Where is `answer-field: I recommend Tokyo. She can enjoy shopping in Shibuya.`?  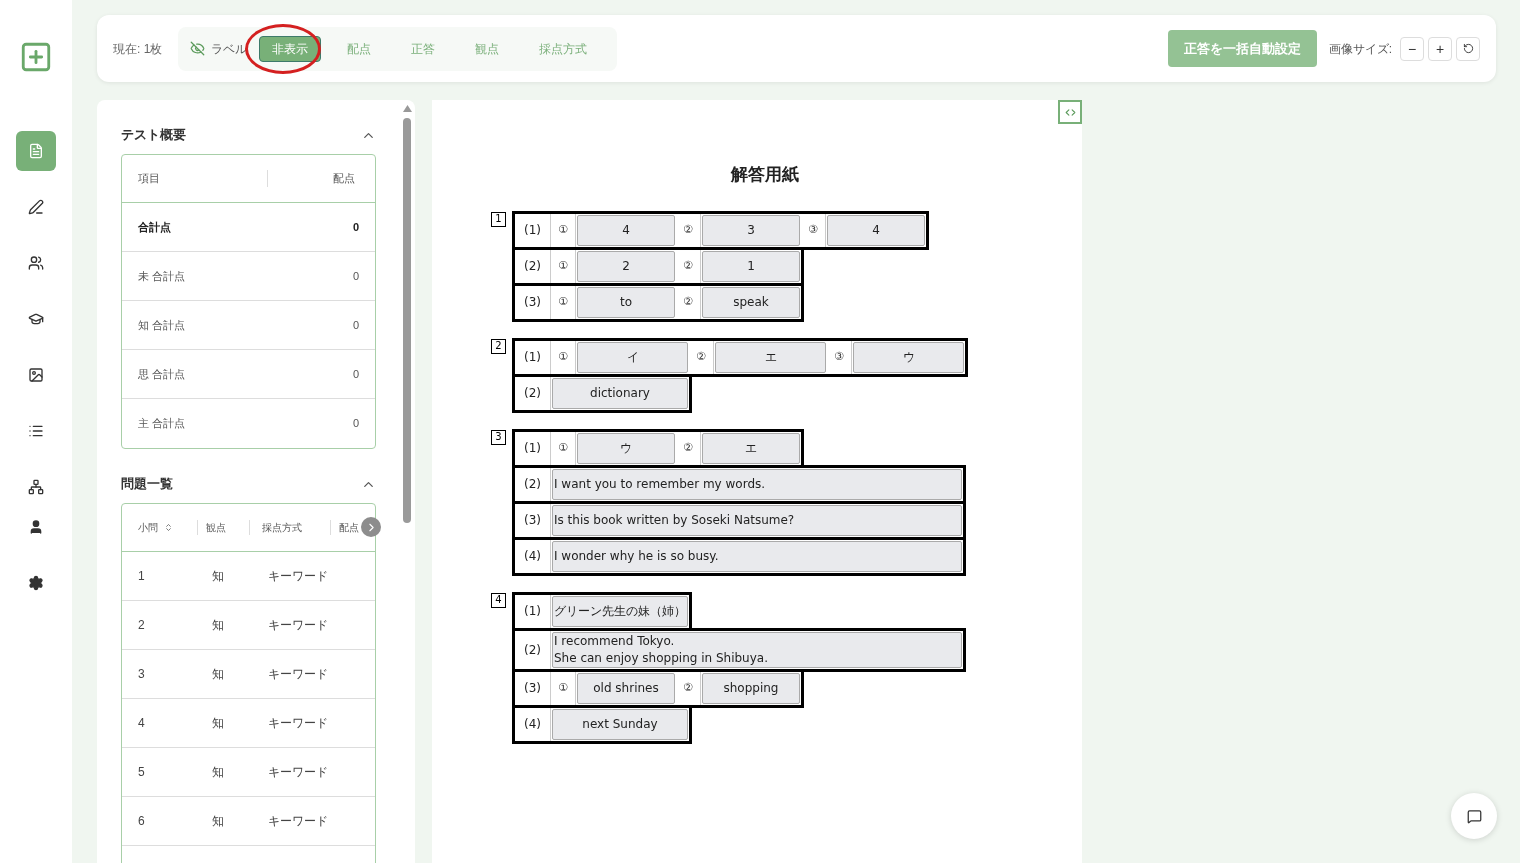
answer-field: I recommend Tokyo. She can enjoy shopping in Shibuya. is located at coordinates (757, 649).